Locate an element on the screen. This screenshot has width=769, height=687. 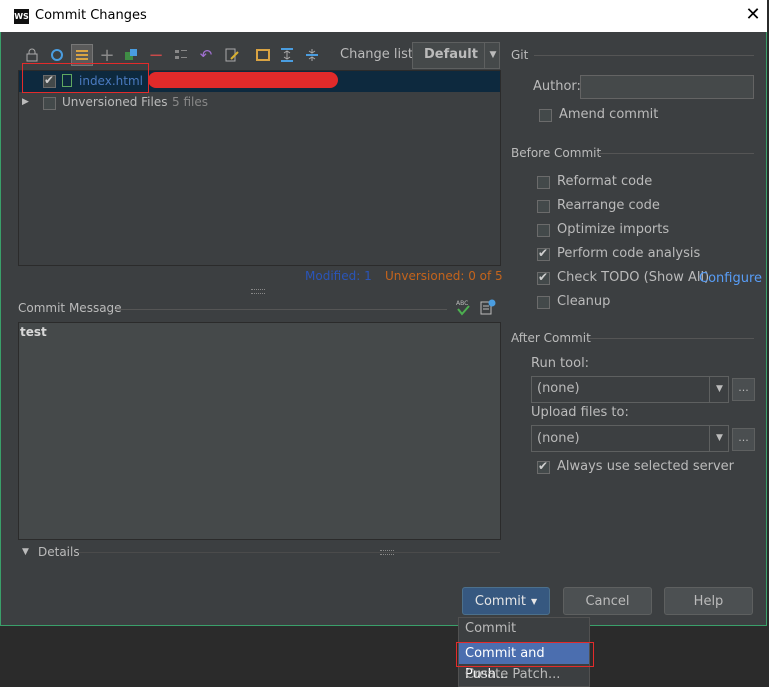
help-button: Help is located at coordinates (708, 601).